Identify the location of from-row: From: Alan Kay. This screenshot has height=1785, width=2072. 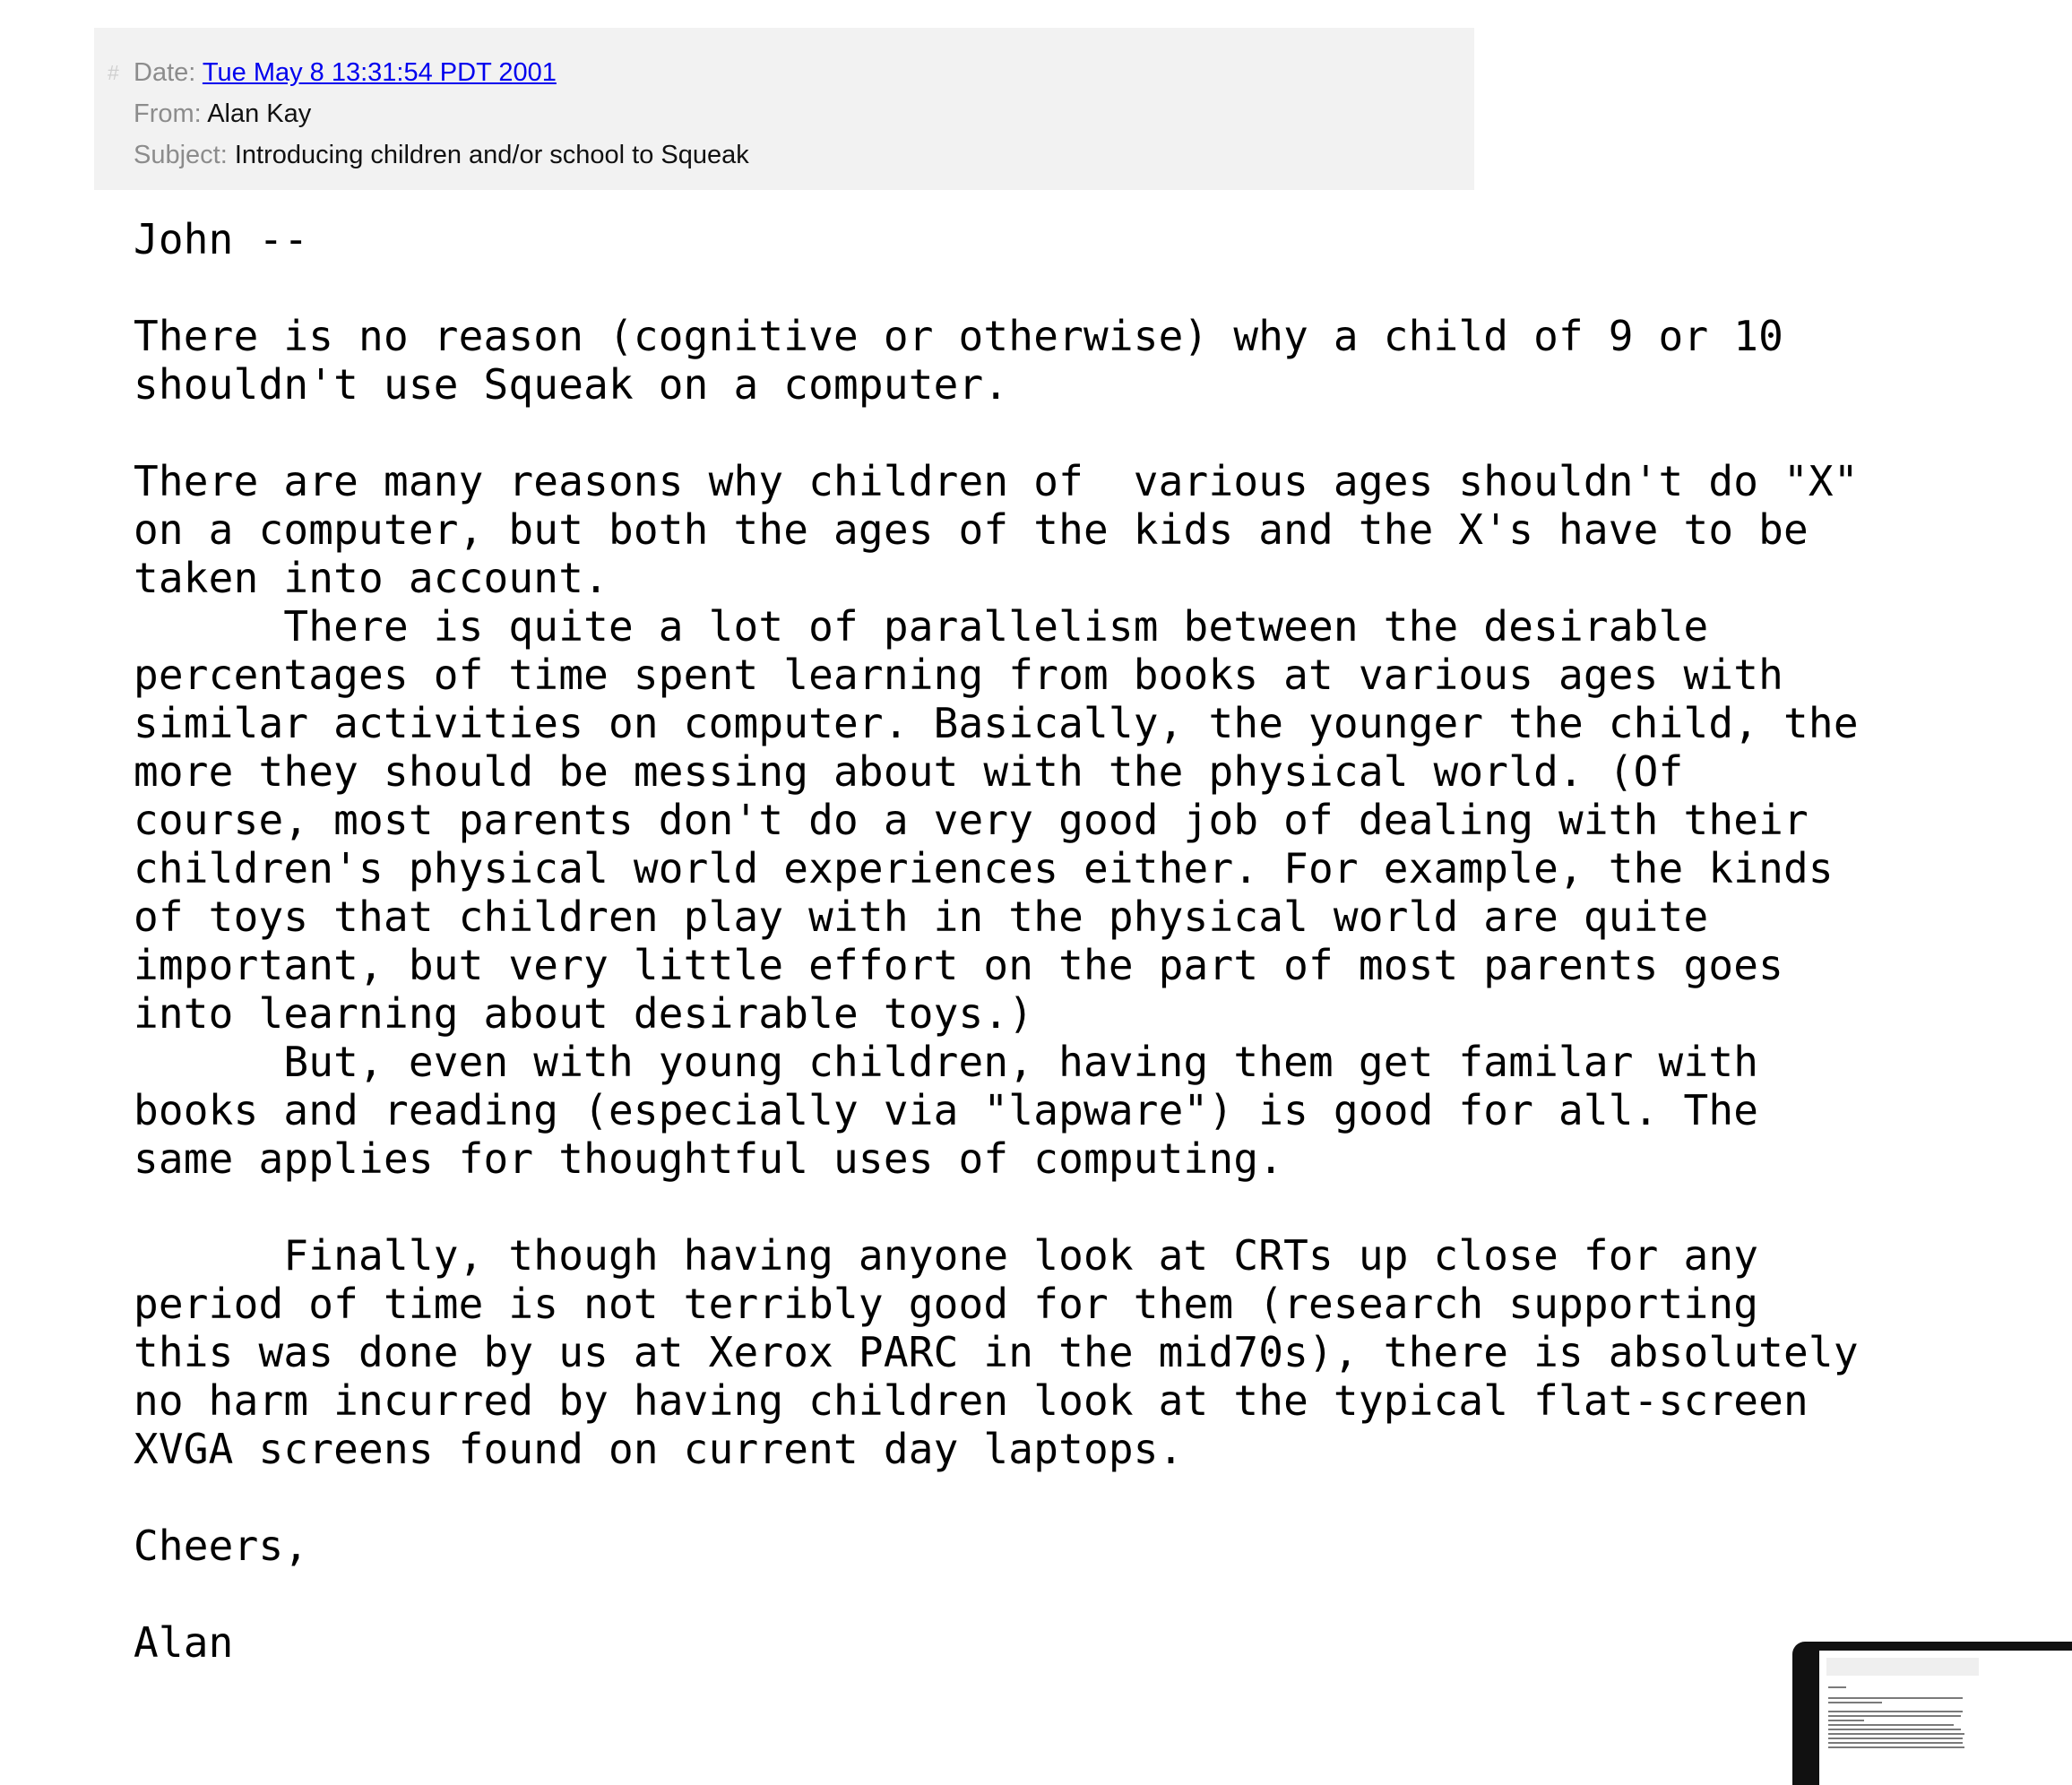
(804, 114).